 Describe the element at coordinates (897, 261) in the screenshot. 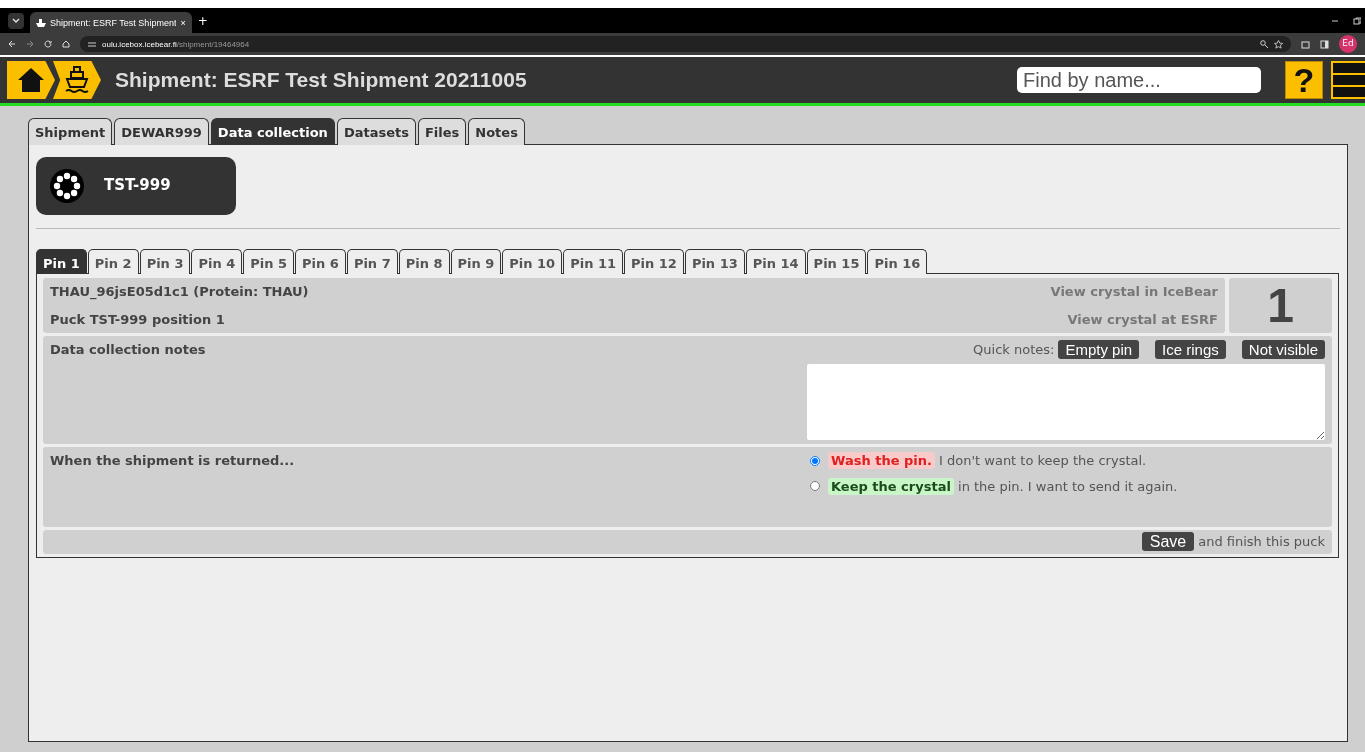

I see `pin-tab: Pin 16` at that location.